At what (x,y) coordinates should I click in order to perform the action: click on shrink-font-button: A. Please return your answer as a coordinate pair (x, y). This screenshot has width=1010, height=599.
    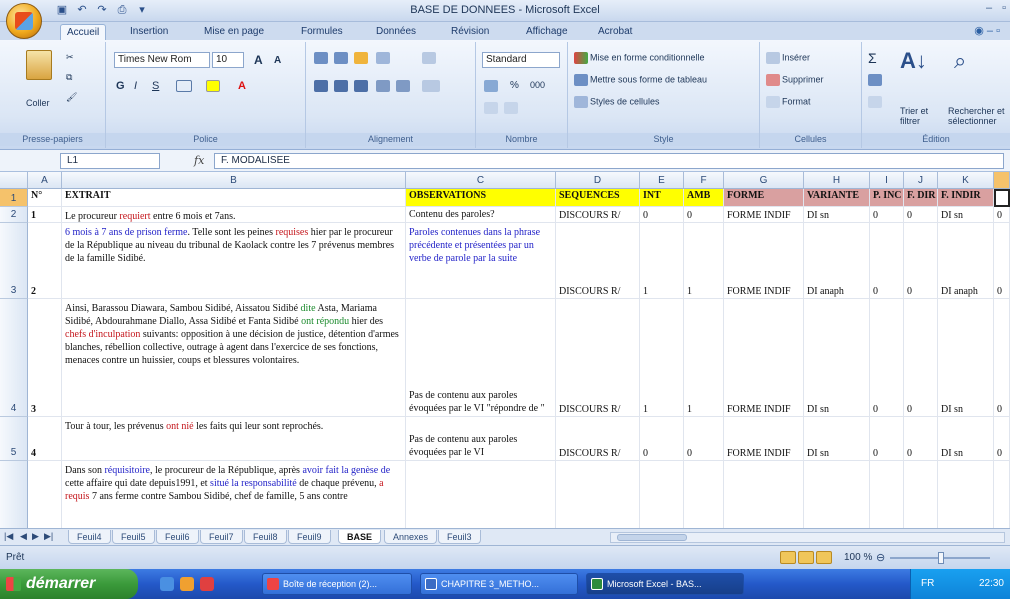
    Looking at the image, I should click on (277, 60).